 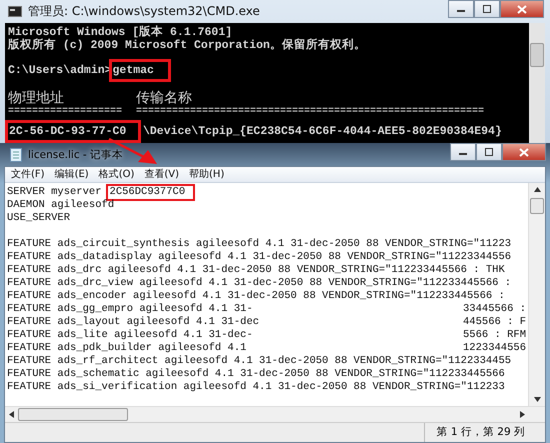 I want to click on text-line: USE_SERVER, so click(x=38, y=218).